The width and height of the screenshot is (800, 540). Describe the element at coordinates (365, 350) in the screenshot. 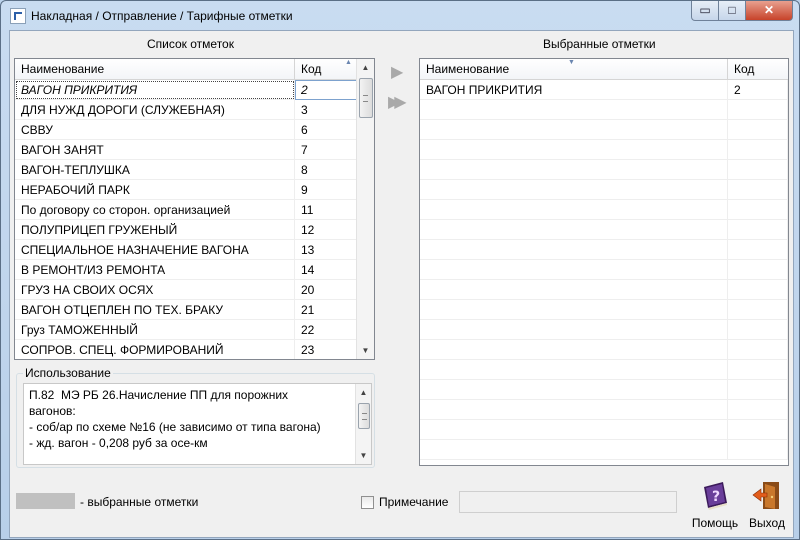

I see `scroll-down-icon: ▼` at that location.